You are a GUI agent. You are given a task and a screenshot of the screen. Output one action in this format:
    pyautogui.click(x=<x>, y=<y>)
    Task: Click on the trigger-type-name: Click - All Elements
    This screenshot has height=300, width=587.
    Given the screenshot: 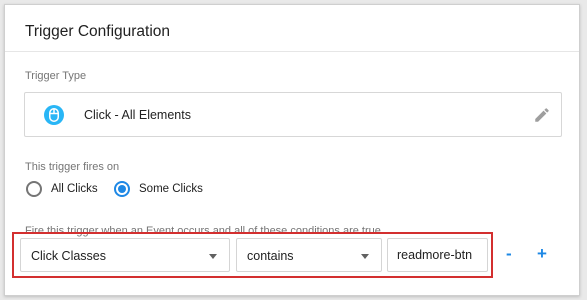 What is the action you would take?
    pyautogui.click(x=137, y=115)
    